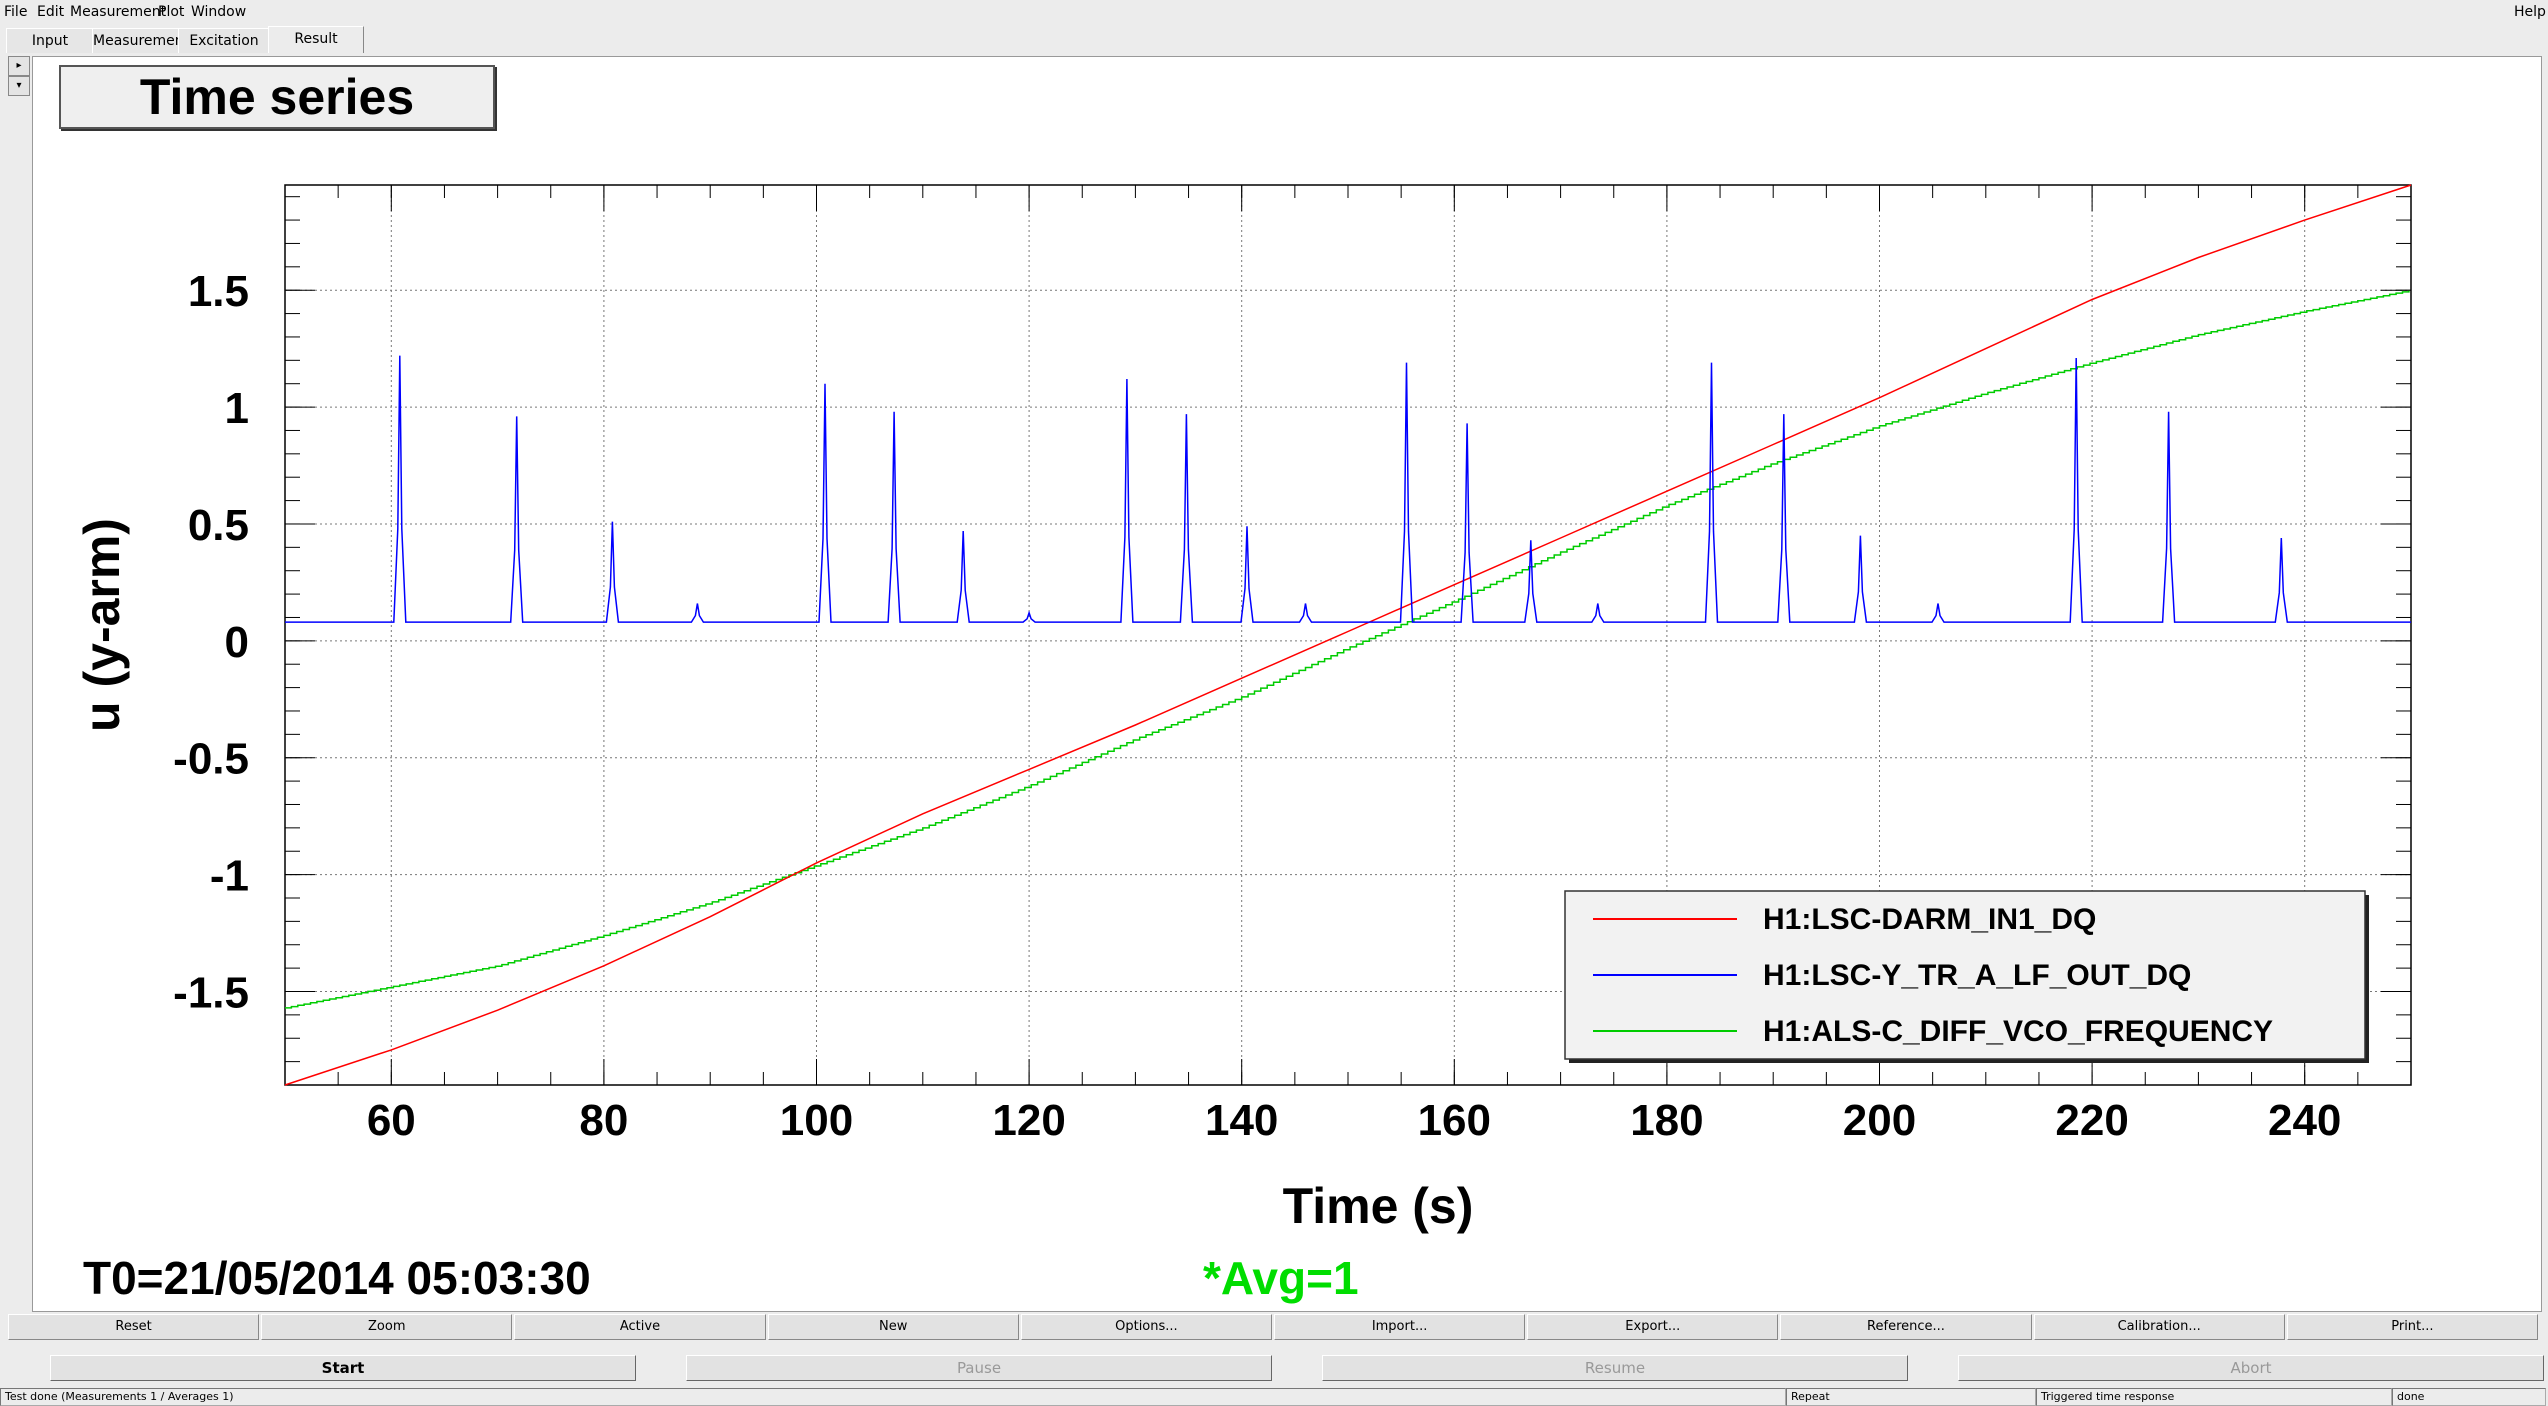  What do you see at coordinates (603, 1120) in the screenshot?
I see `x-tick-label: 80` at bounding box center [603, 1120].